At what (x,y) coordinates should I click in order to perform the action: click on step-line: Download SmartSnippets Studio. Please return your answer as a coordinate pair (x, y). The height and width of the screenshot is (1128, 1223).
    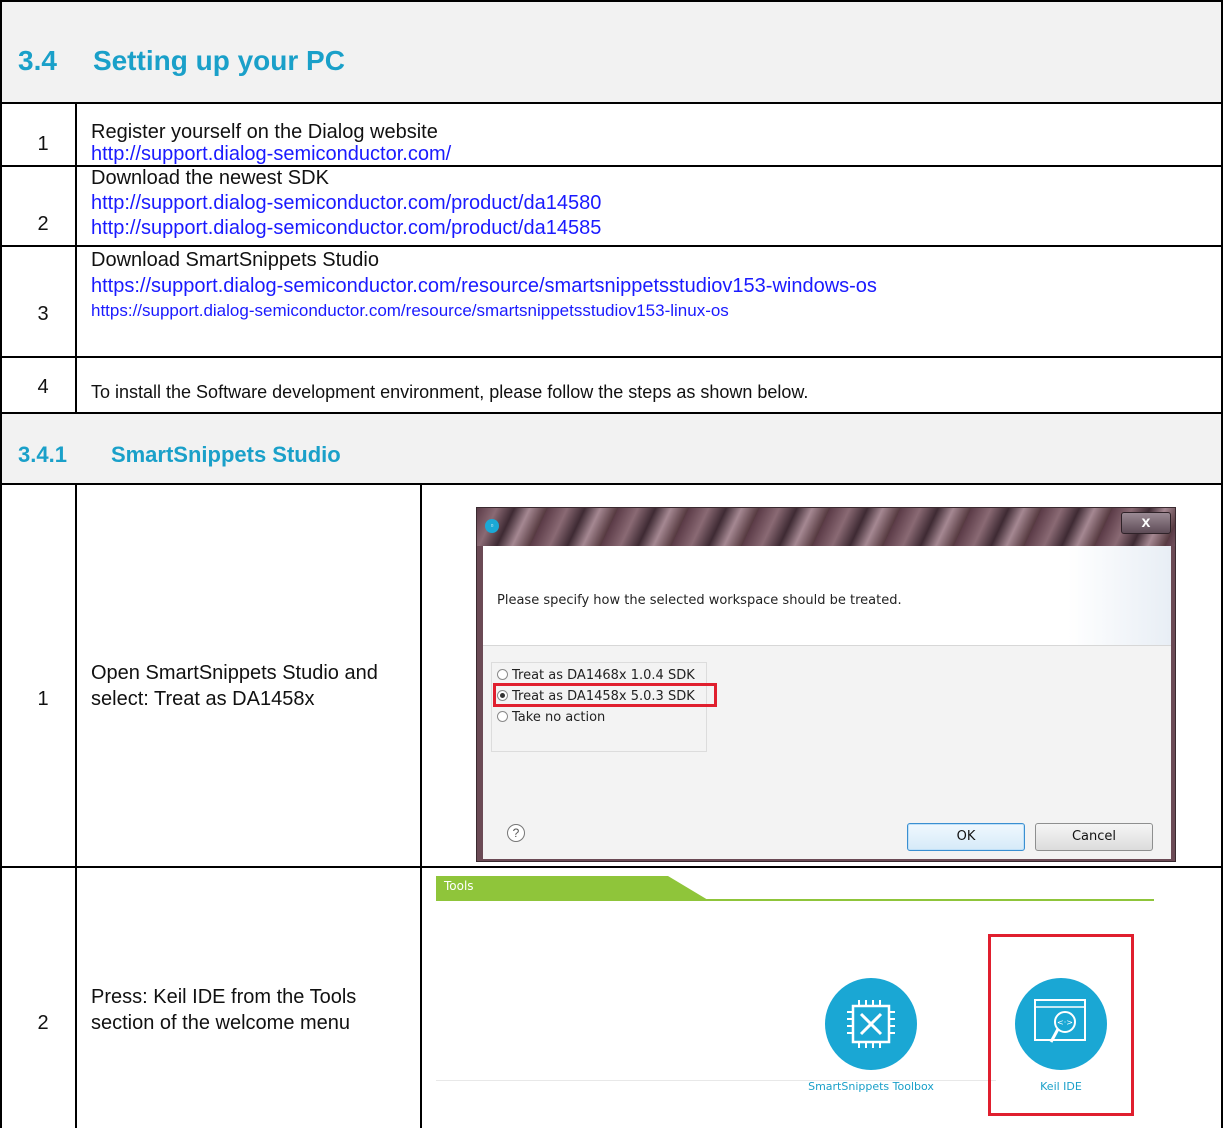
    Looking at the image, I should click on (235, 260).